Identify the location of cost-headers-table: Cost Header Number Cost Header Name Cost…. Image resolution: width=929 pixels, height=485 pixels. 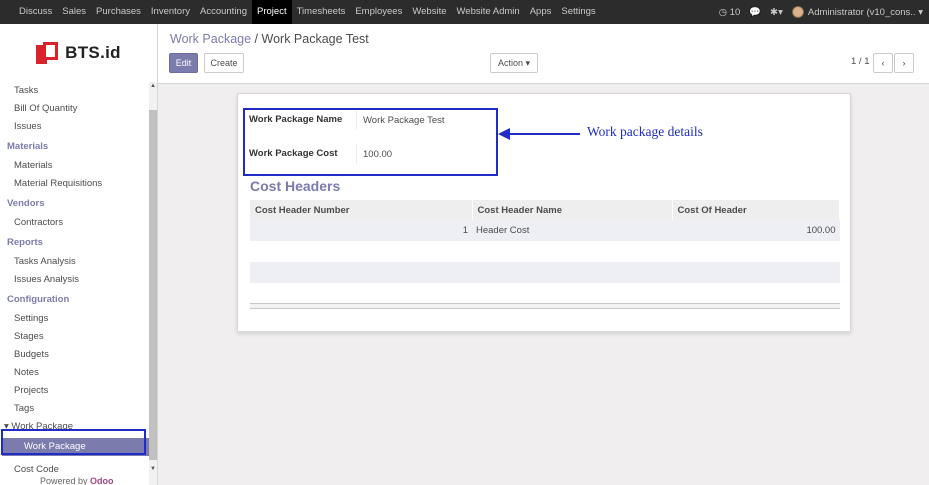
(545, 241).